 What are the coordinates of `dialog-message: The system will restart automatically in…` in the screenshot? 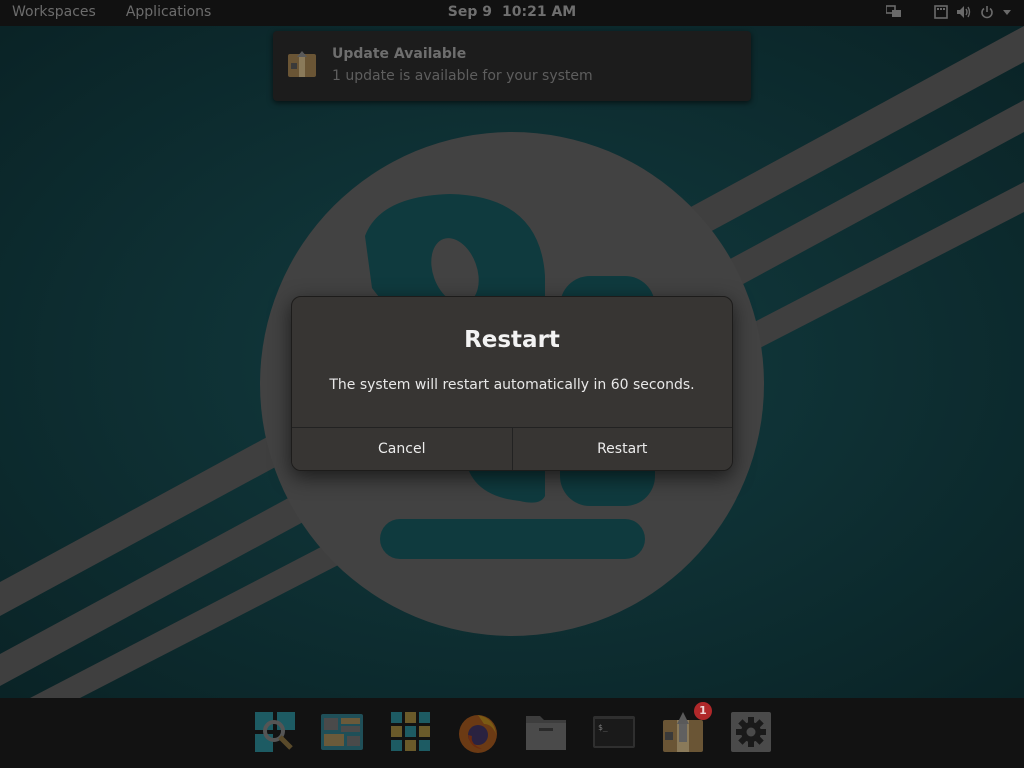 It's located at (512, 385).